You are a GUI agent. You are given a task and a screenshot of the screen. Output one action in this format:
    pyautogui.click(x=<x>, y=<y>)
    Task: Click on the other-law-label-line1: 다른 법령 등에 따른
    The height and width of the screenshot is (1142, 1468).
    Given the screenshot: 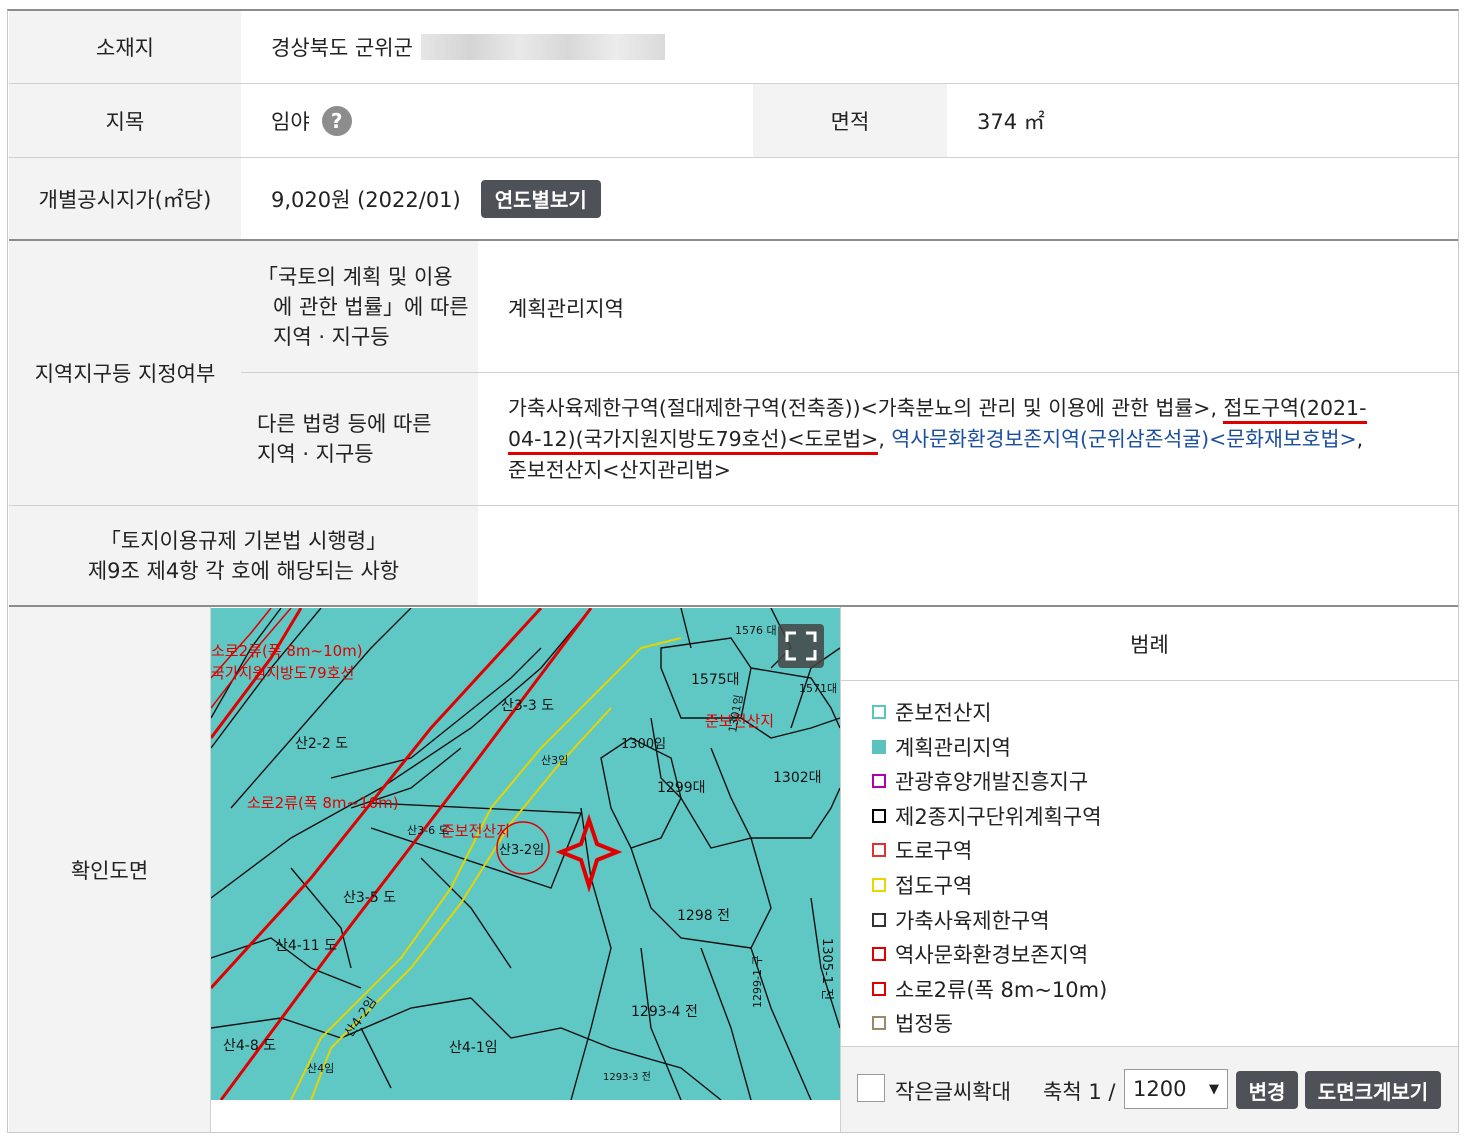 What is the action you would take?
    pyautogui.click(x=344, y=424)
    